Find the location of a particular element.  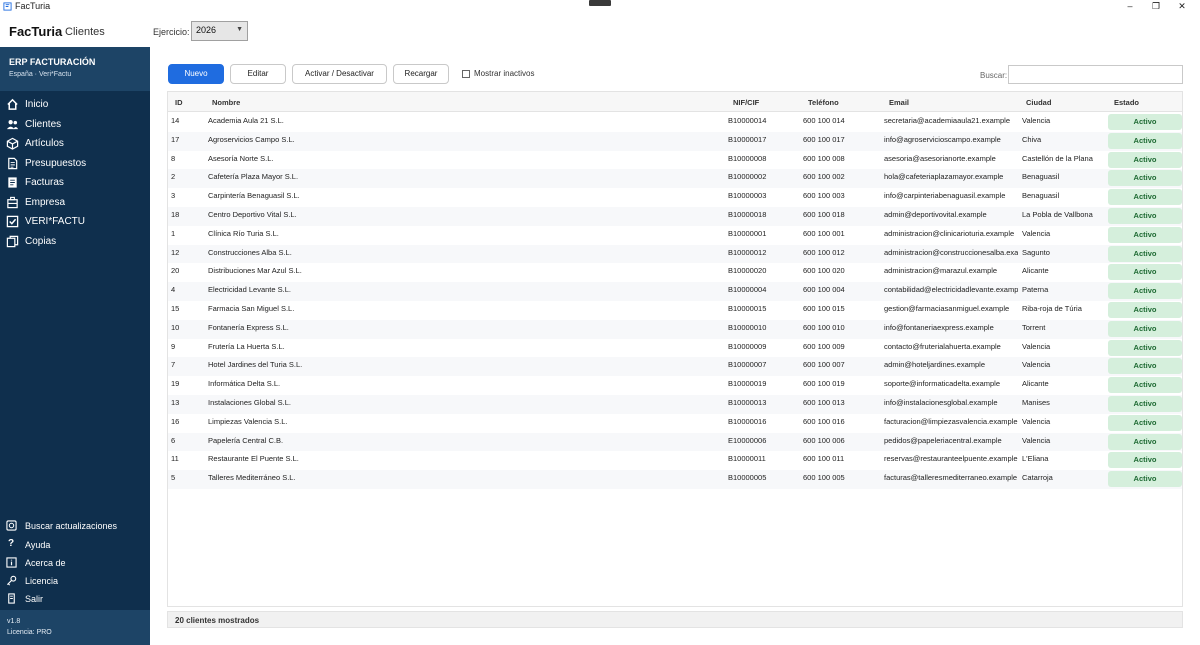

cell-nif: B10000001 is located at coordinates (747, 233).